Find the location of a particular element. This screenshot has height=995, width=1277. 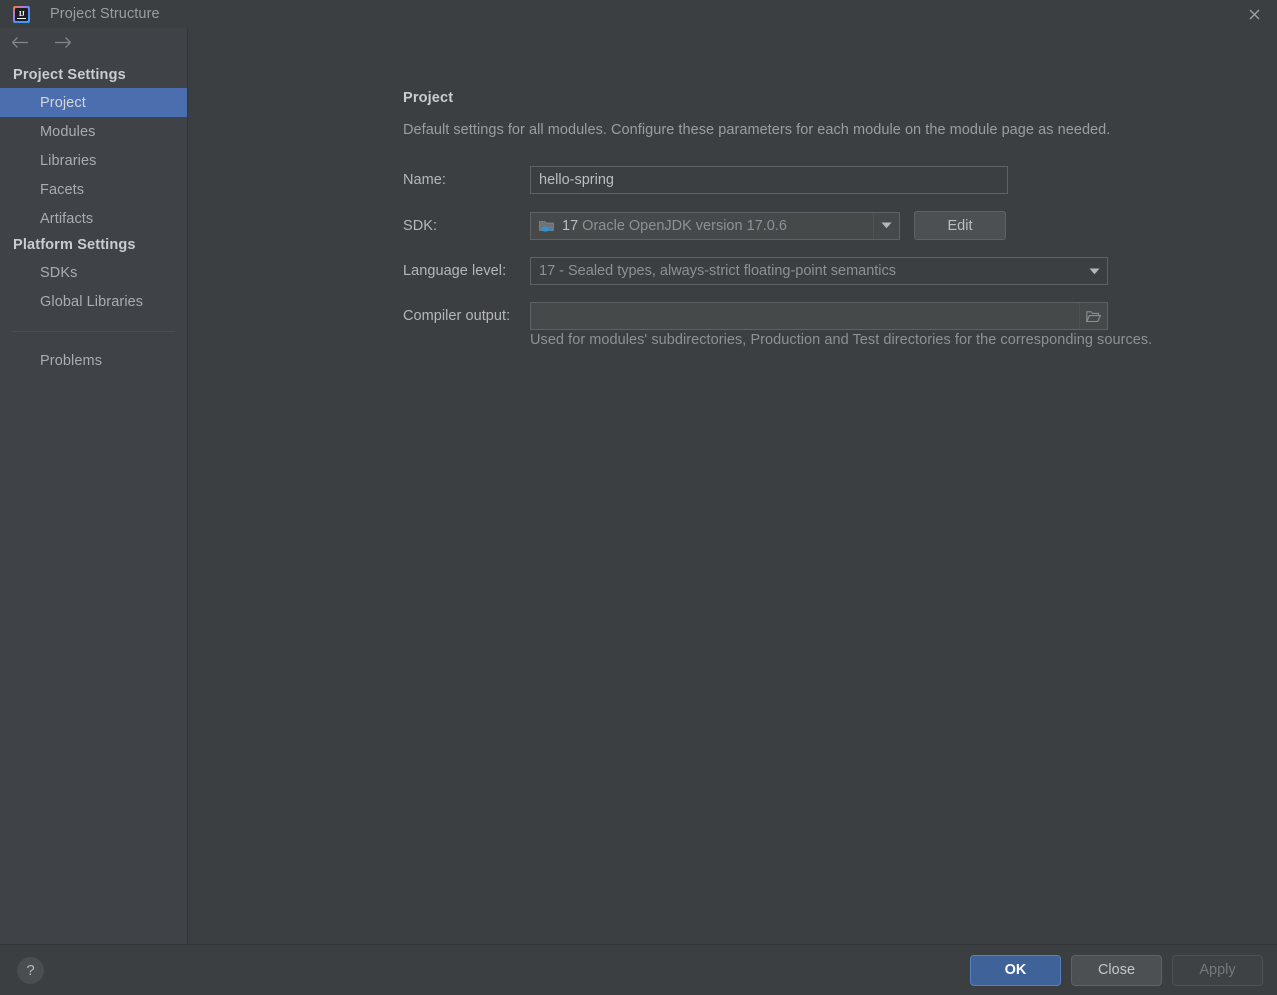

close-button: Close is located at coordinates (1116, 970).